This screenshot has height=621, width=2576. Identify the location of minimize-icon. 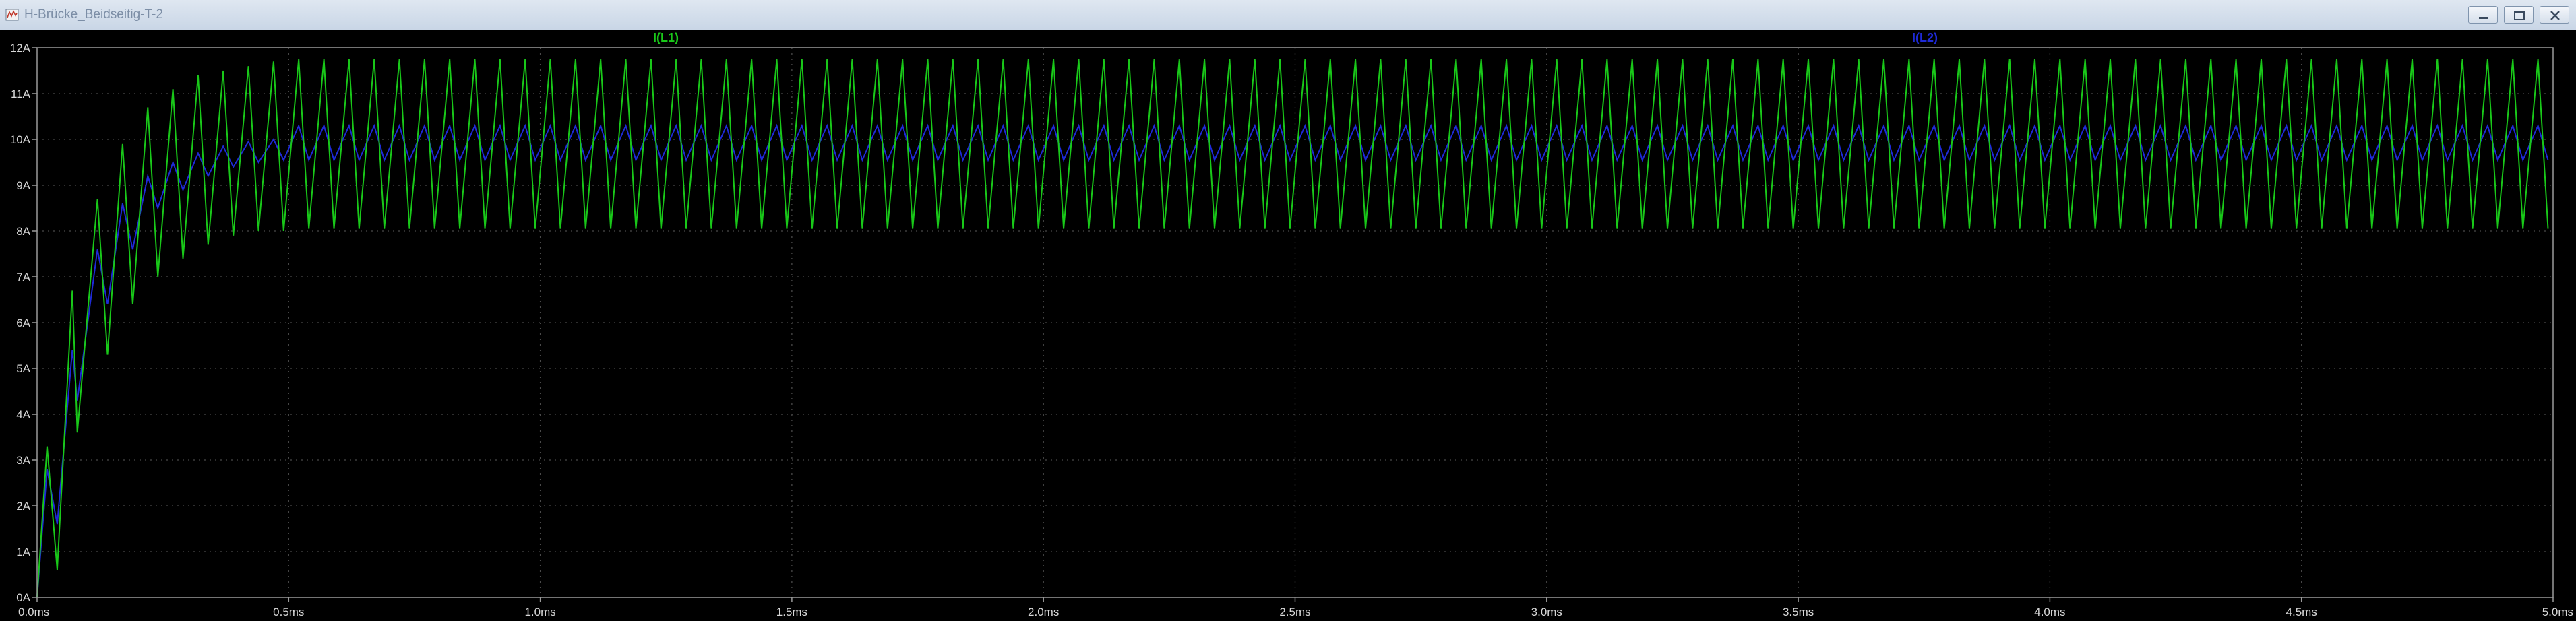
(2483, 18).